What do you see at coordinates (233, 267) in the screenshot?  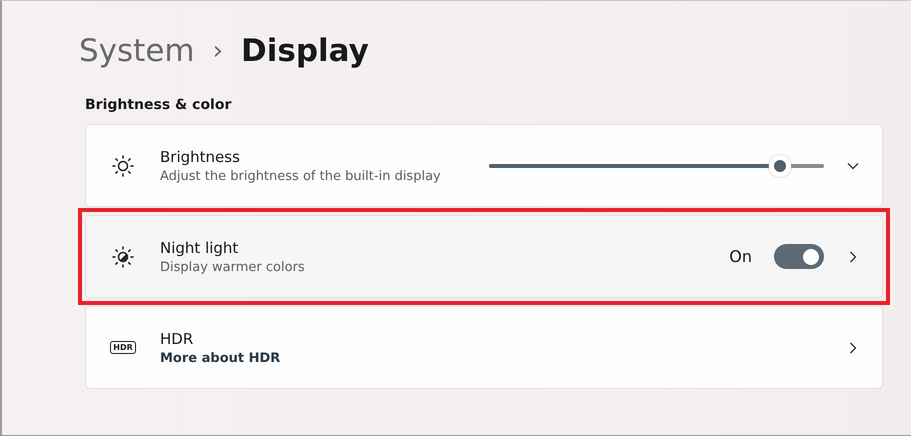 I see `setting-description: Display warmer colors` at bounding box center [233, 267].